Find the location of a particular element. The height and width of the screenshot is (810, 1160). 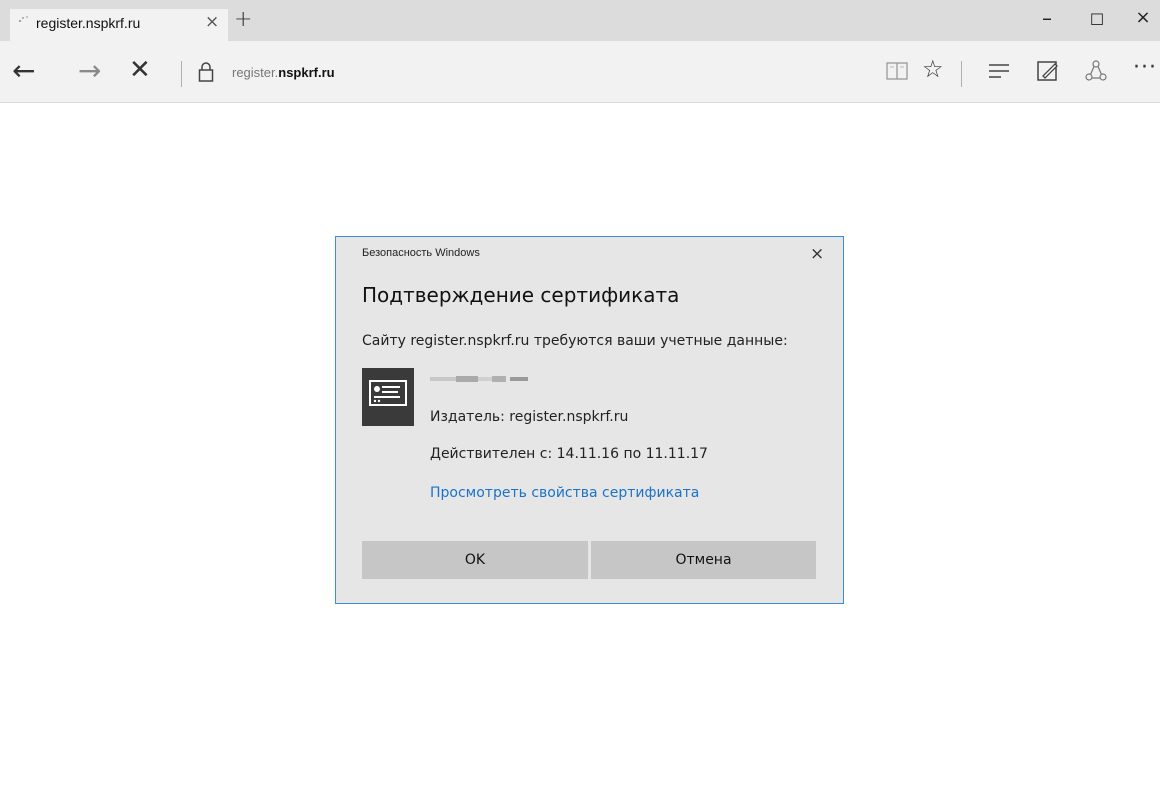

back-icon: ← is located at coordinates (23, 70).